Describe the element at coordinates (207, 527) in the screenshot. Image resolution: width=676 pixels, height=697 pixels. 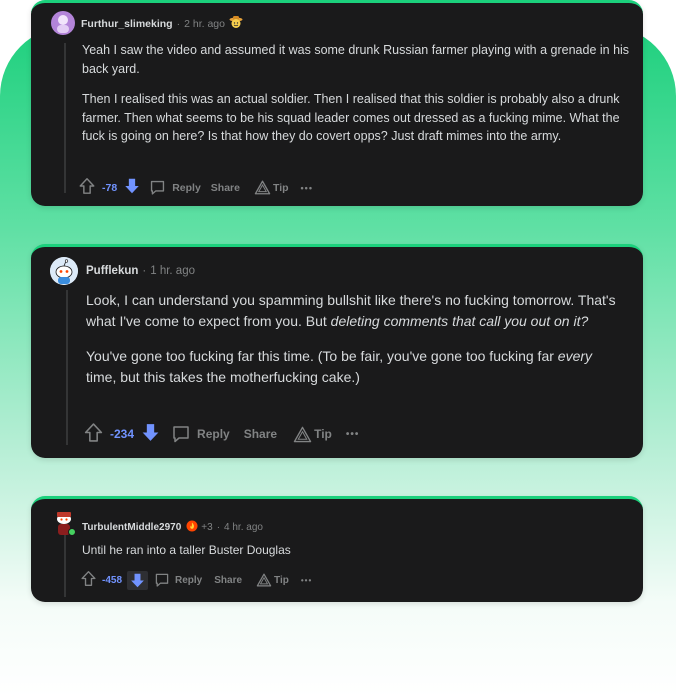
I see `karma-badge: +3` at that location.